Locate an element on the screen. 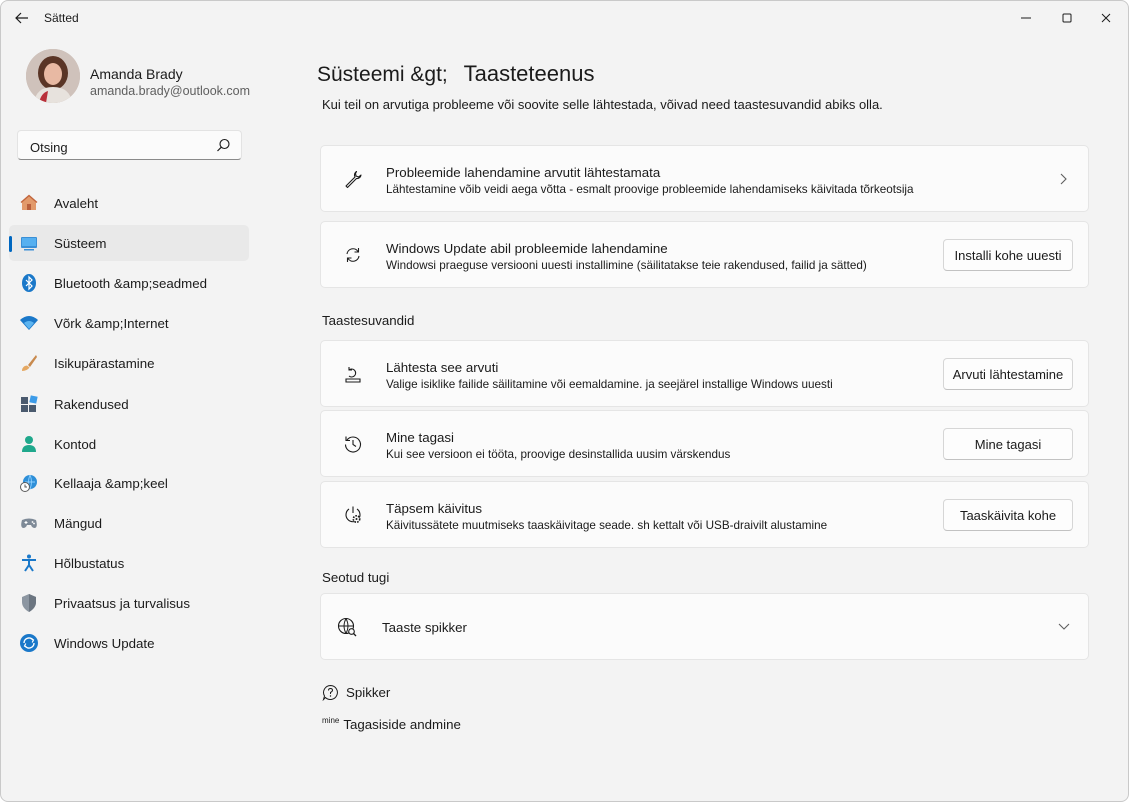 The width and height of the screenshot is (1129, 802). reinstall-now-button: Installi kohe uuesti is located at coordinates (1008, 255).